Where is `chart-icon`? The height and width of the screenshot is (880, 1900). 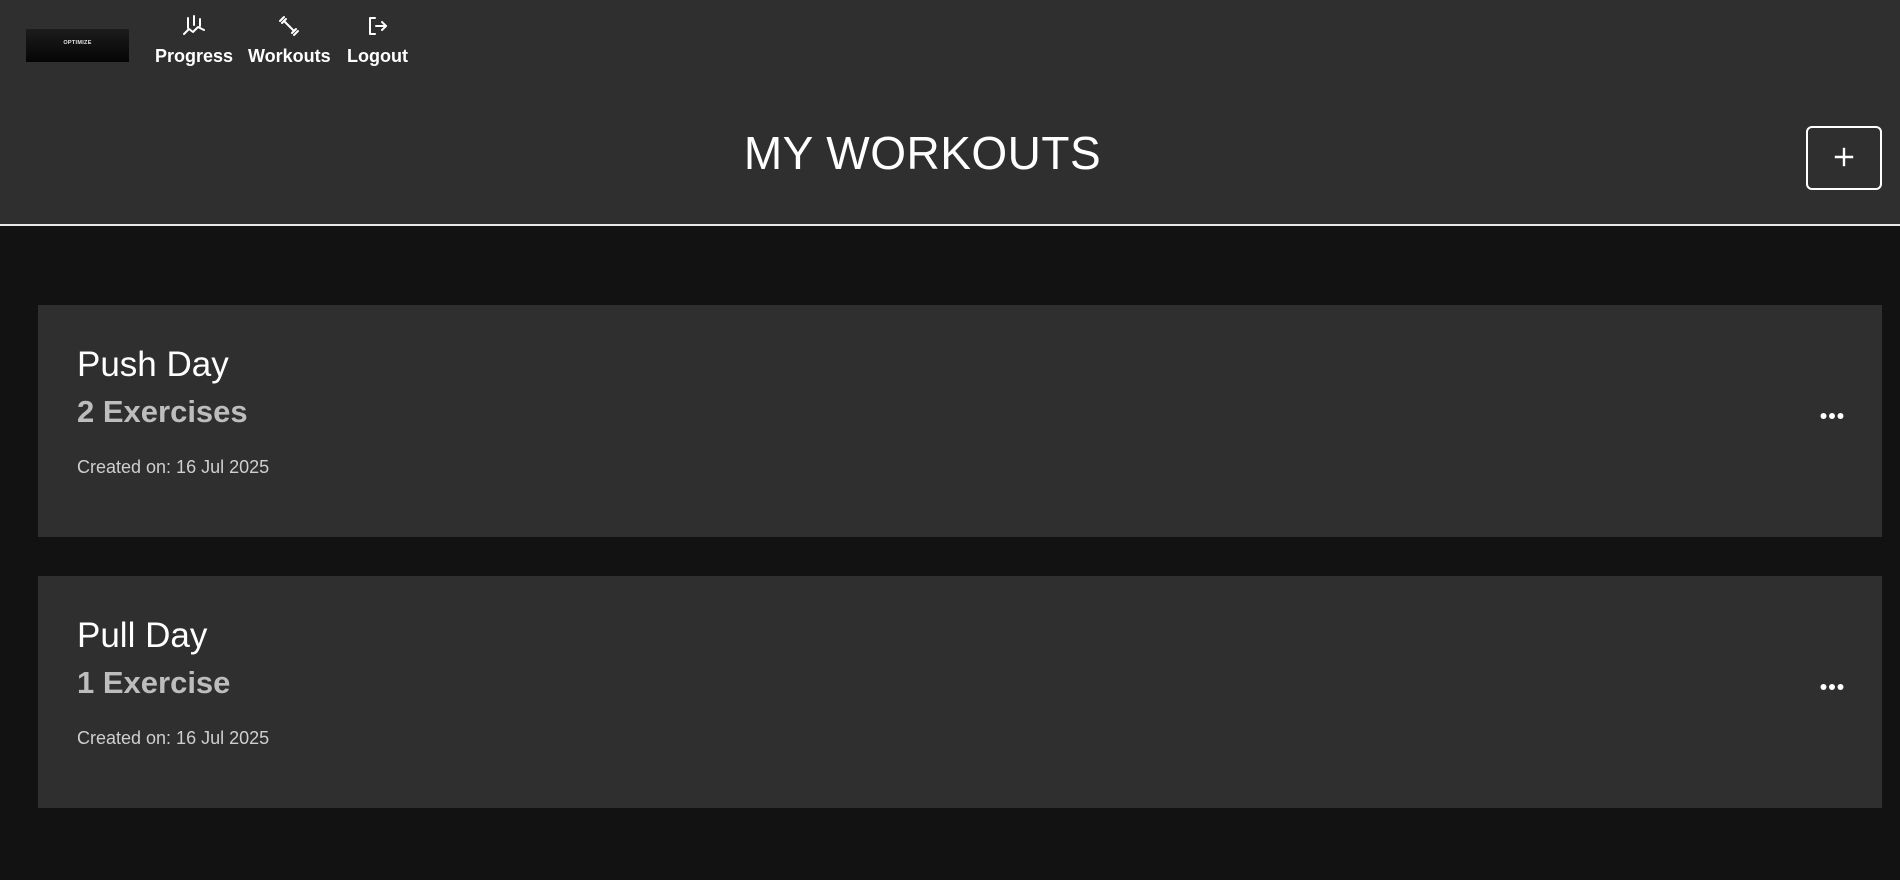 chart-icon is located at coordinates (194, 26).